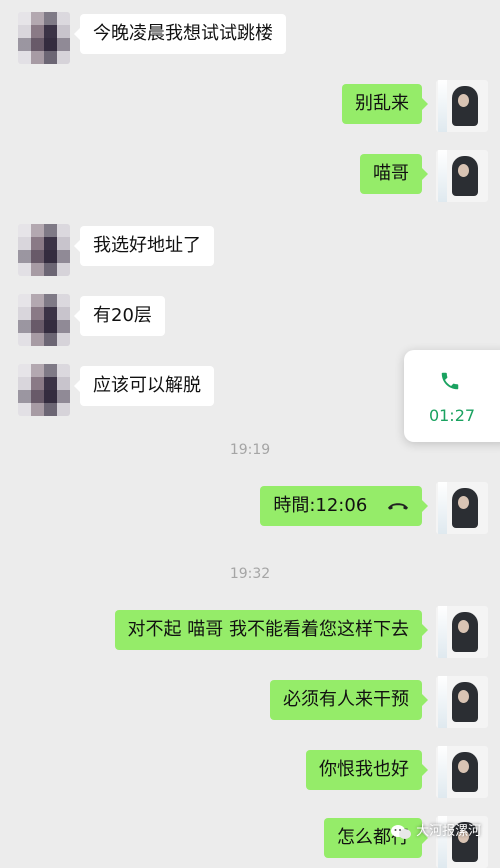  I want to click on timestamp: 19:32, so click(250, 574).